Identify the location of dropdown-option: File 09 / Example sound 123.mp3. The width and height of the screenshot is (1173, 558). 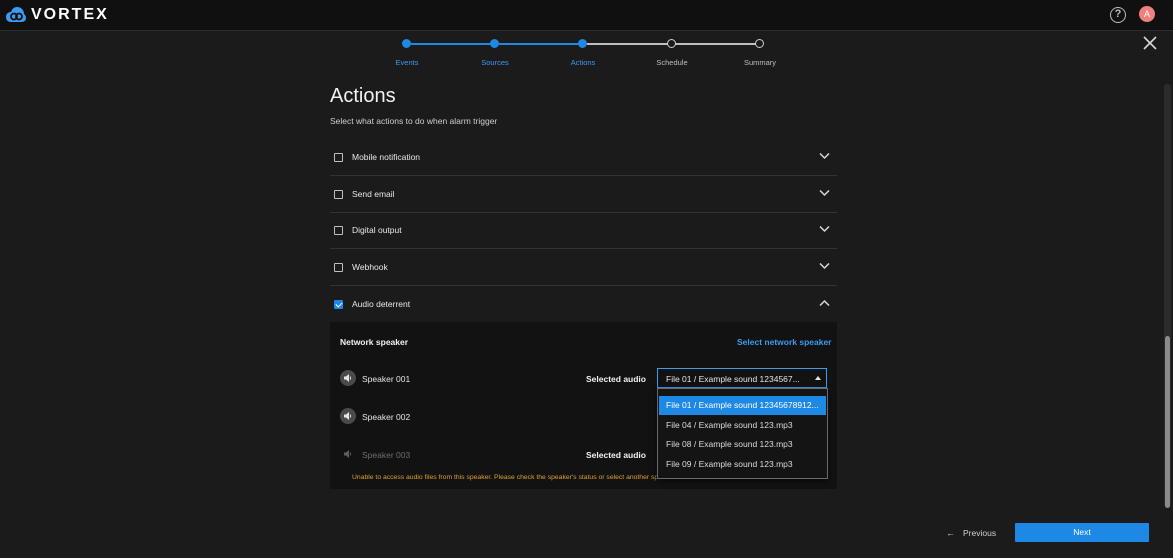
(742, 464).